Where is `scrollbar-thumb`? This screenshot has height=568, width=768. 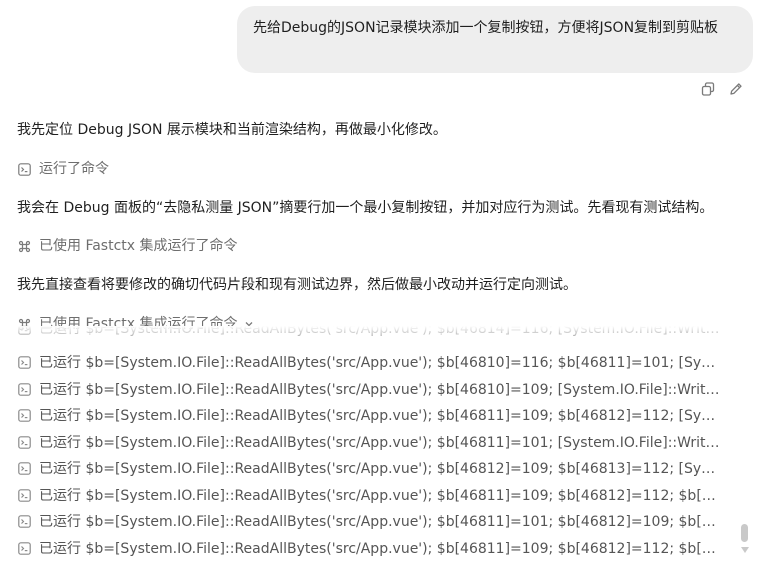
scrollbar-thumb is located at coordinates (744, 533).